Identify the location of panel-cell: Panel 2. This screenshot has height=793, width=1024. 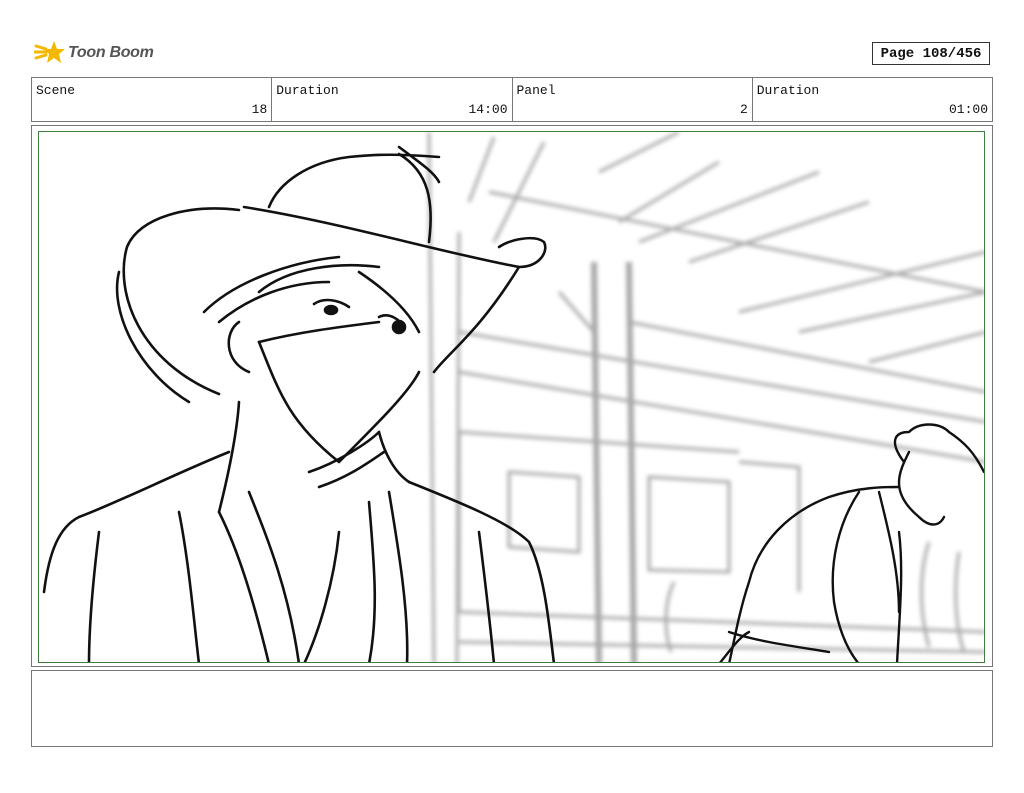
(633, 99).